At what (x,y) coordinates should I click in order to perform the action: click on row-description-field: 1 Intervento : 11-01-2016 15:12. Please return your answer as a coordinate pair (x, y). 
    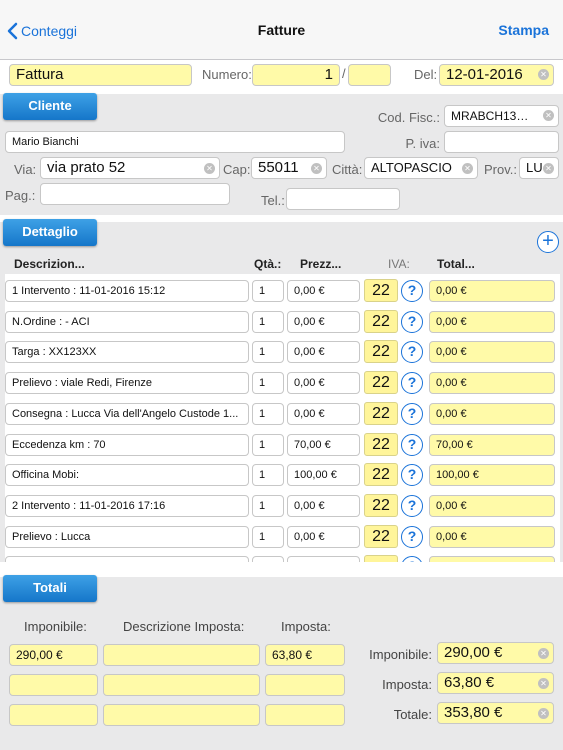
    Looking at the image, I should click on (127, 291).